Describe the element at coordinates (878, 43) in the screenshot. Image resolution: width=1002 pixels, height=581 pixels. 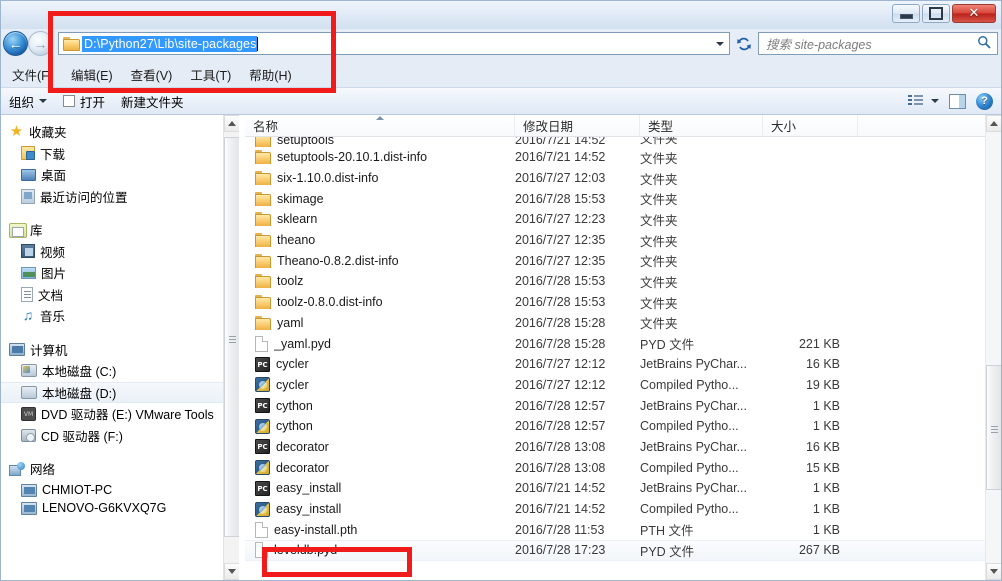
I see `search-input: 搜索 site-packages` at that location.